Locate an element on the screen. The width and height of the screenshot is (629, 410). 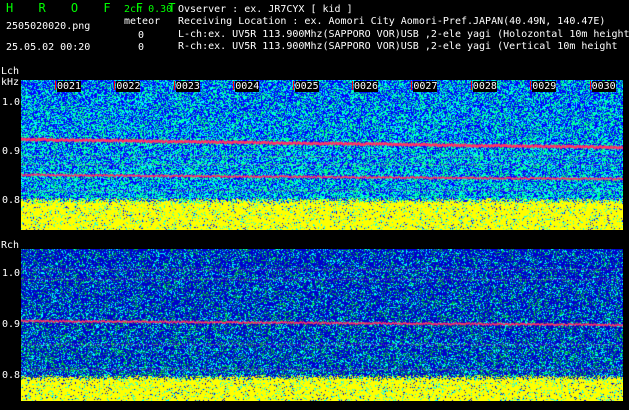
time-label-0025: 0025 is located at coordinates (306, 86).